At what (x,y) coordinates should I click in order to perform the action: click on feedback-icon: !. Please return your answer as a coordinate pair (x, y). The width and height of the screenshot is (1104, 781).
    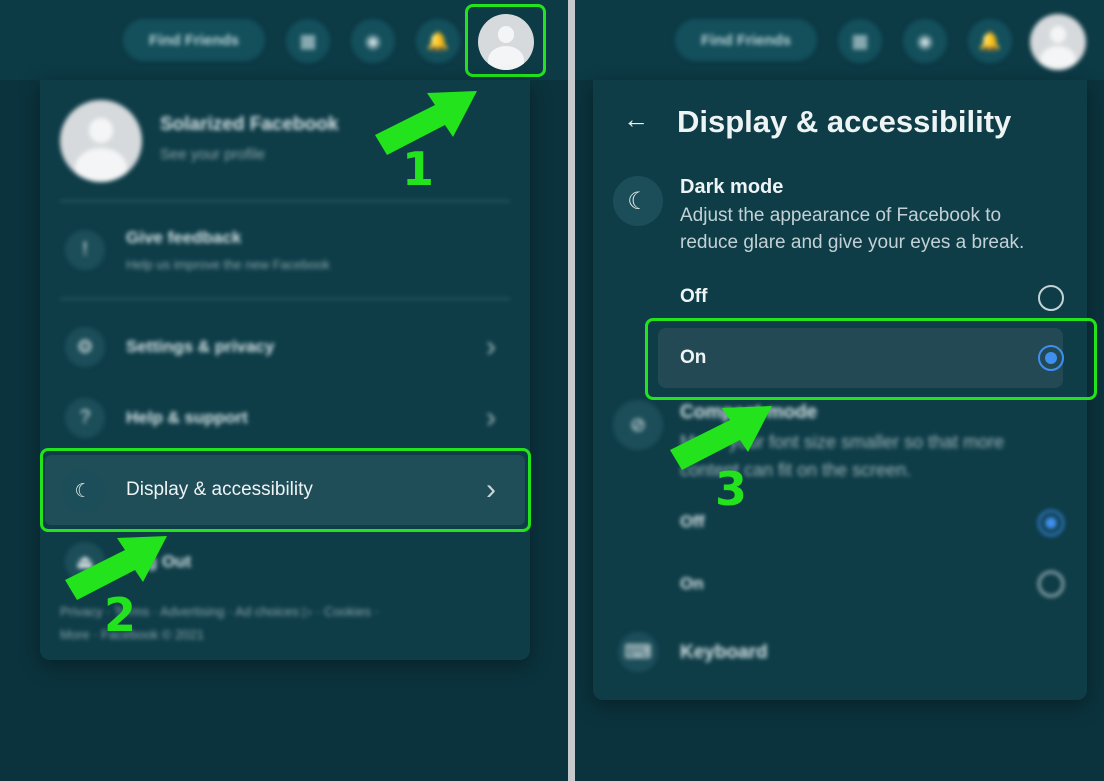
    Looking at the image, I should click on (85, 250).